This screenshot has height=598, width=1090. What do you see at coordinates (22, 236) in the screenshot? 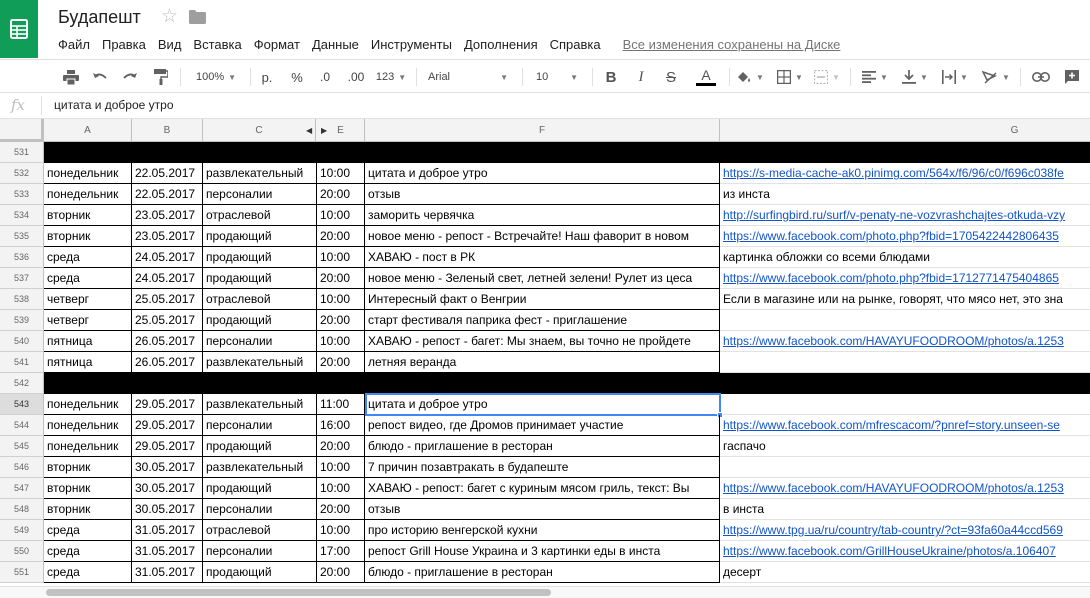
I see `row-number: 535` at bounding box center [22, 236].